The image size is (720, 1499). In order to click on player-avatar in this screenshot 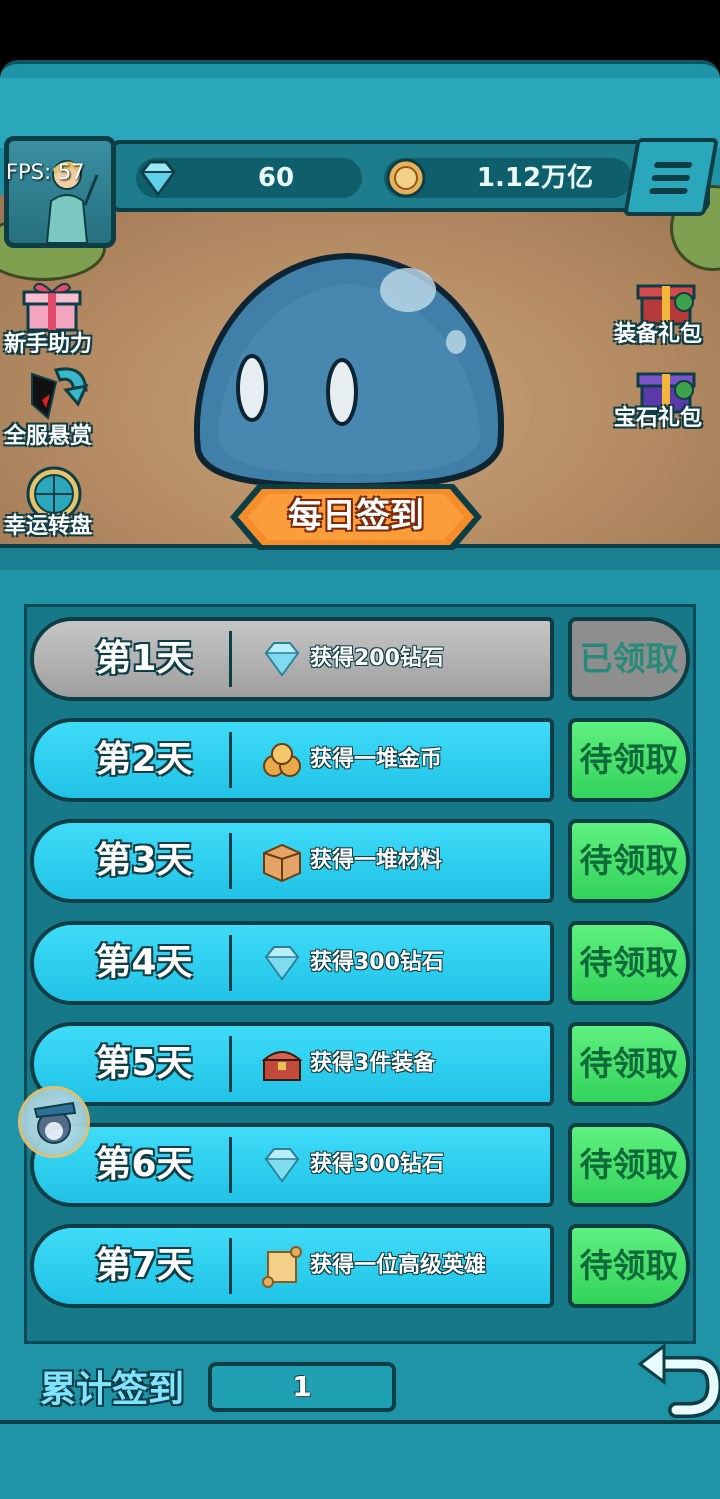, I will do `click(60, 192)`.